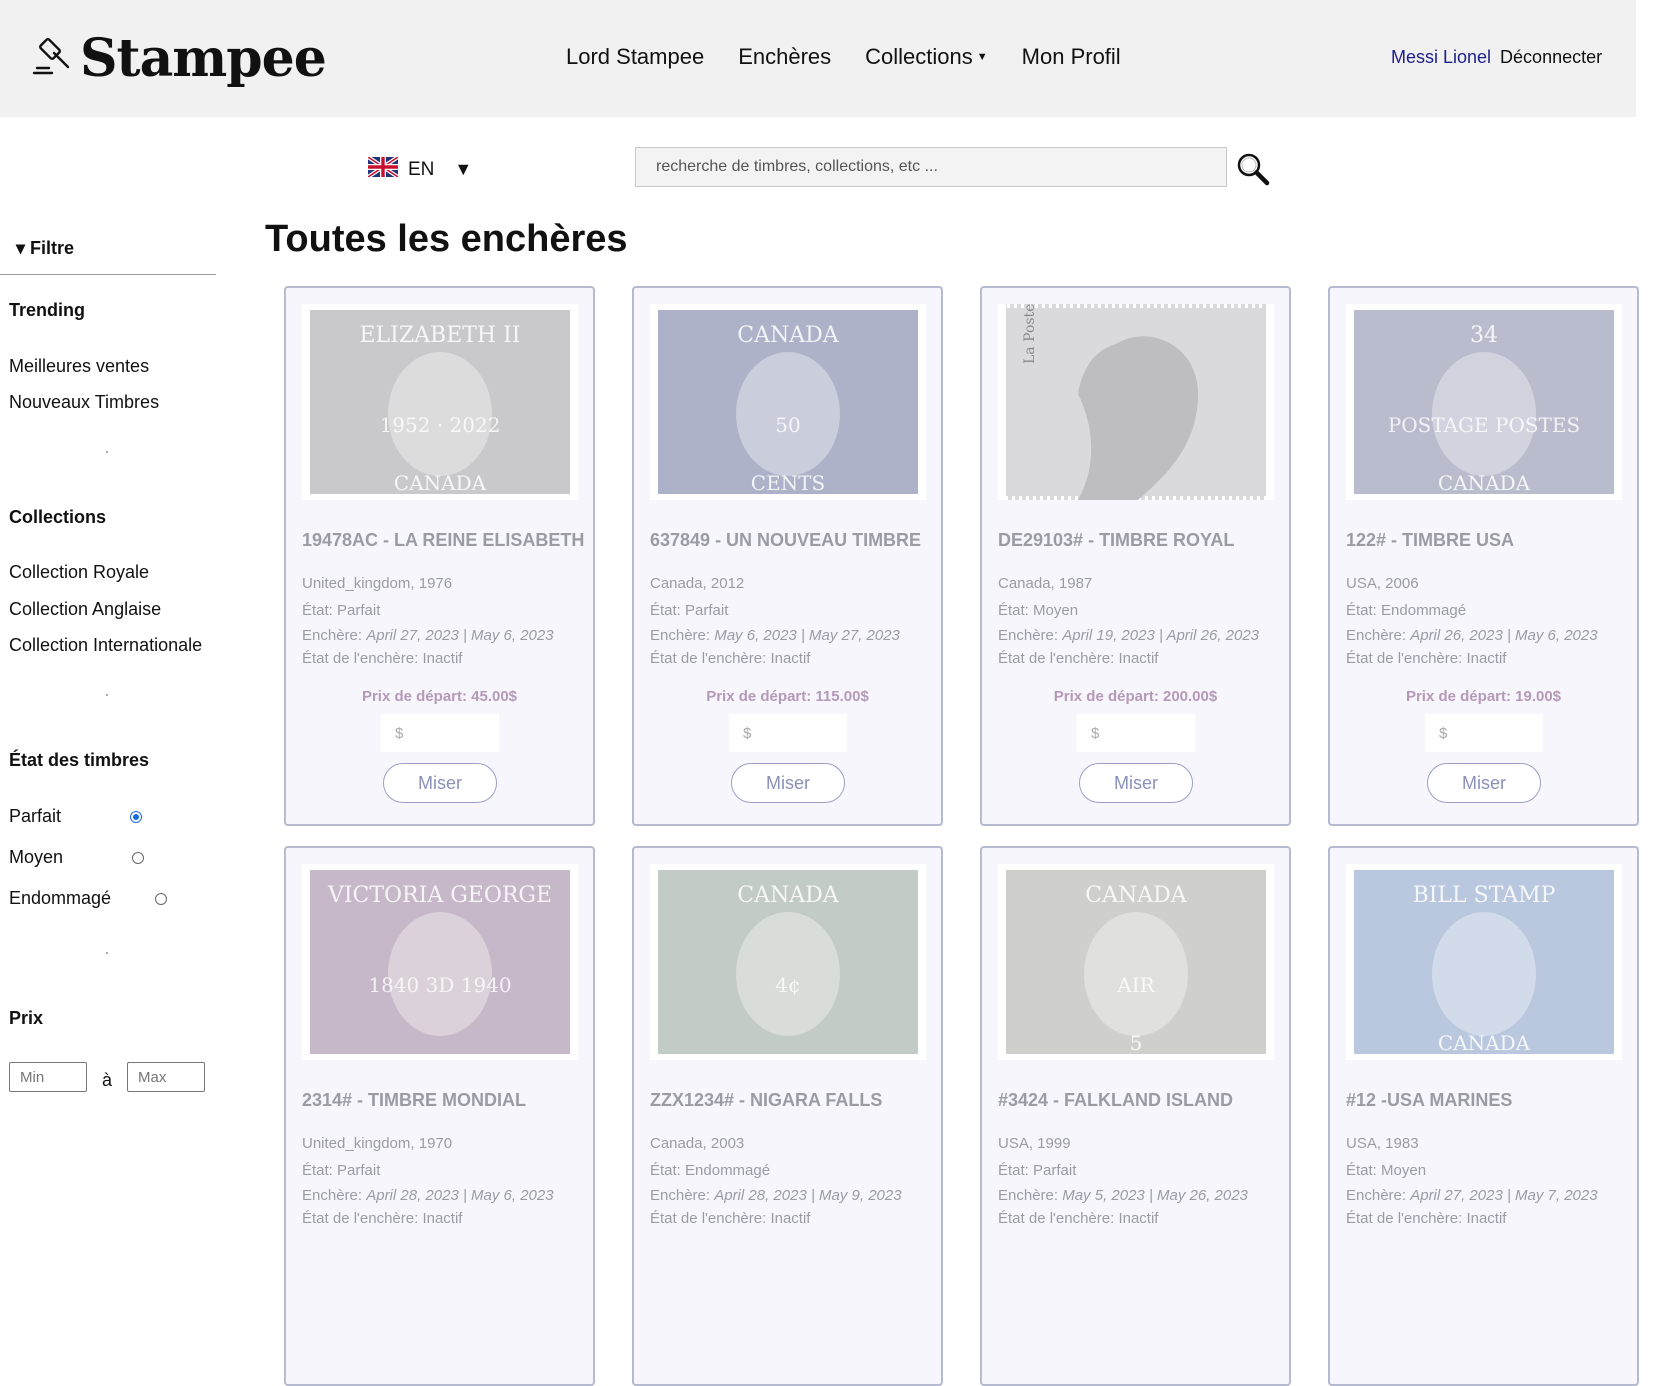 This screenshot has width=1654, height=1386. Describe the element at coordinates (414, 1100) in the screenshot. I see `card-title: 2314# - TIMBRE MONDIAL` at that location.